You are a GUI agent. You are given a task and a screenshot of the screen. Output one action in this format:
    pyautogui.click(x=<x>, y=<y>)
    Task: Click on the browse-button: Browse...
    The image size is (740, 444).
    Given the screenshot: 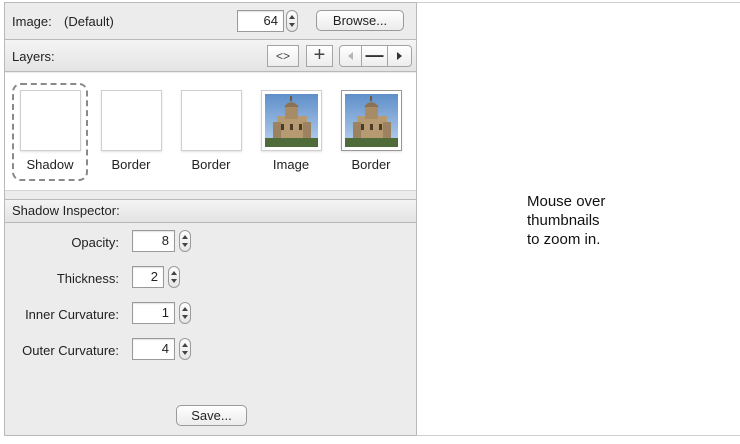 What is the action you would take?
    pyautogui.click(x=360, y=20)
    